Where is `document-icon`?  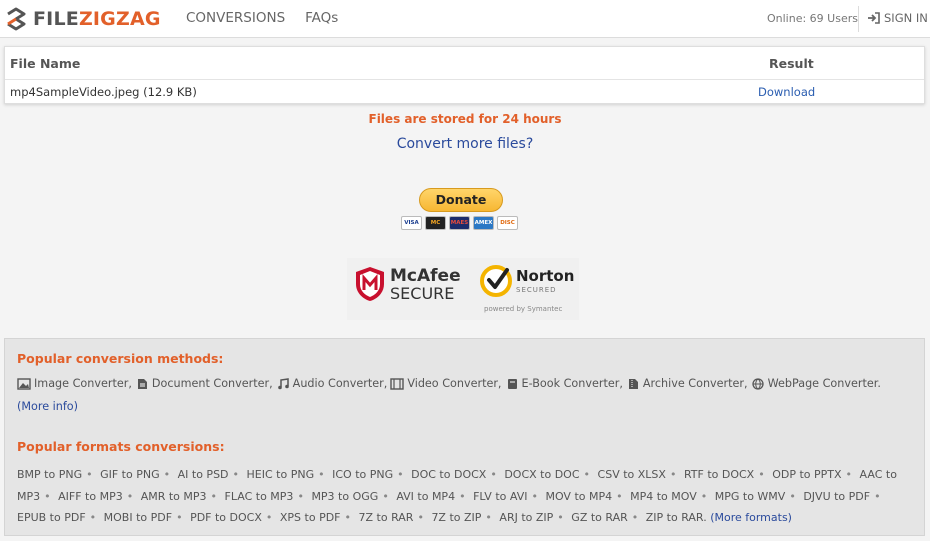
document-icon is located at coordinates (142, 383).